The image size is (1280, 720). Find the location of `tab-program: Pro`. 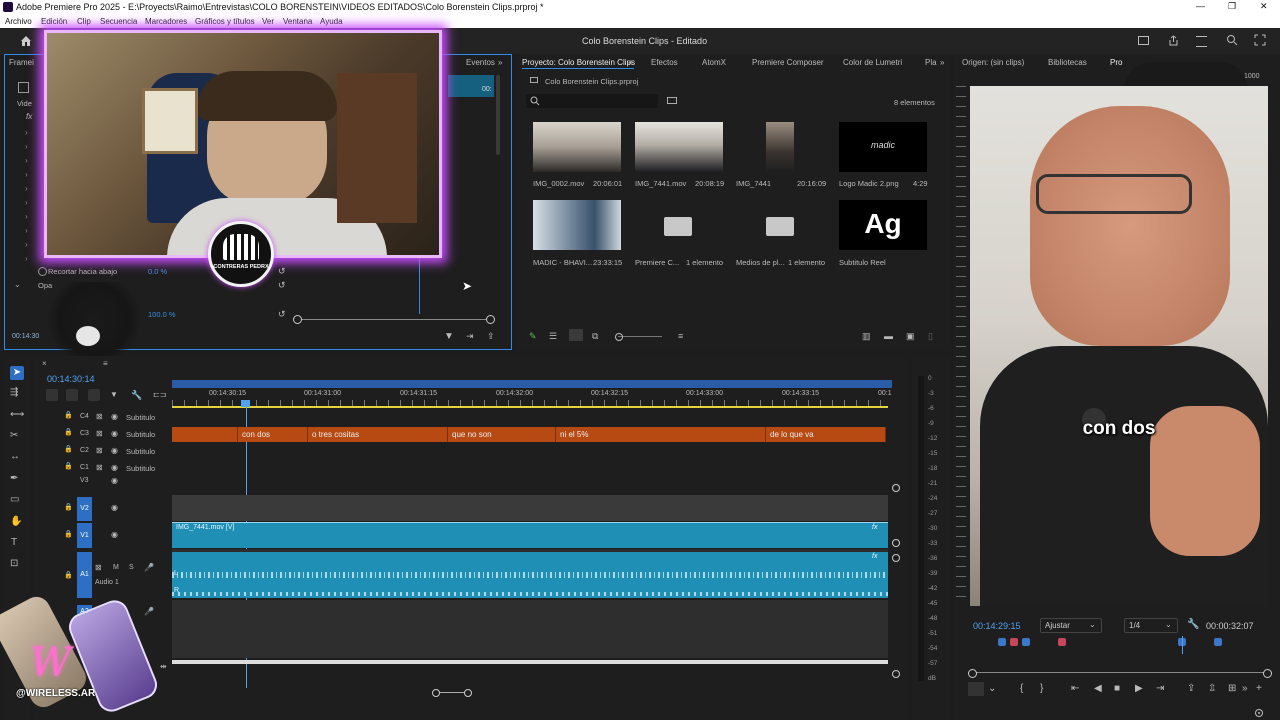

tab-program: Pro is located at coordinates (1116, 62).